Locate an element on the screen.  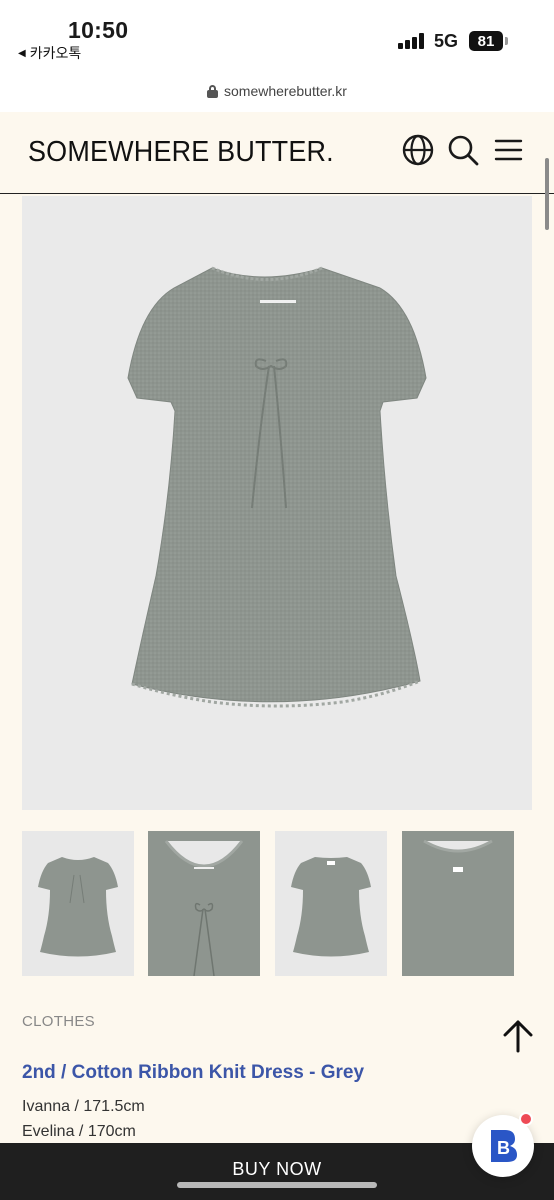
thumbnail-strip is located at coordinates (268, 903).